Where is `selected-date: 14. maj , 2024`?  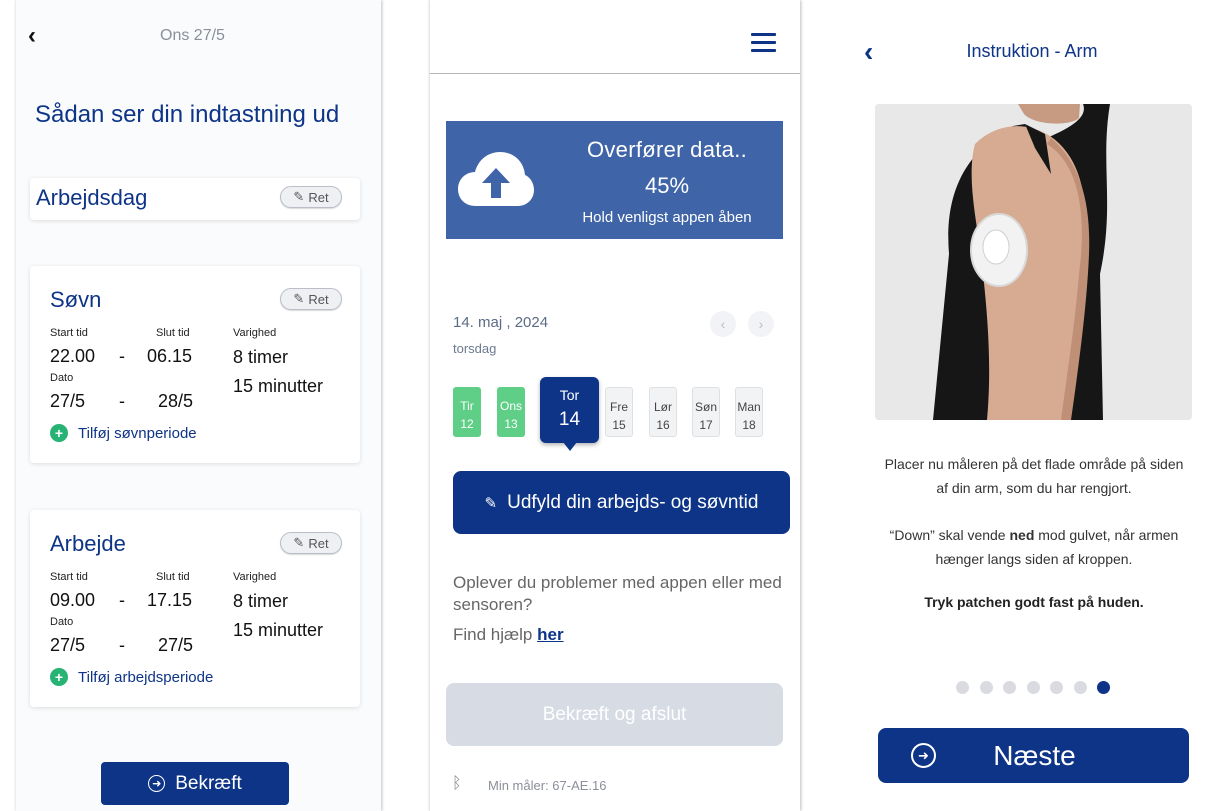 selected-date: 14. maj , 2024 is located at coordinates (501, 322).